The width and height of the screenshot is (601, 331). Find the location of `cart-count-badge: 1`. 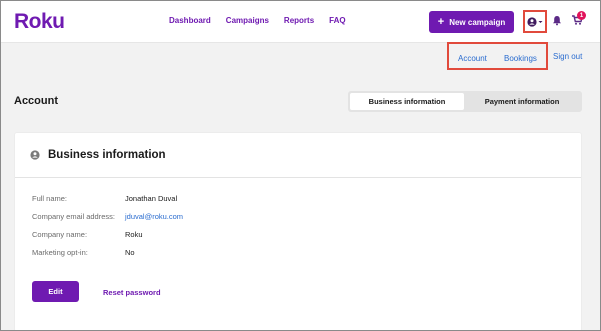

cart-count-badge: 1 is located at coordinates (581, 15).